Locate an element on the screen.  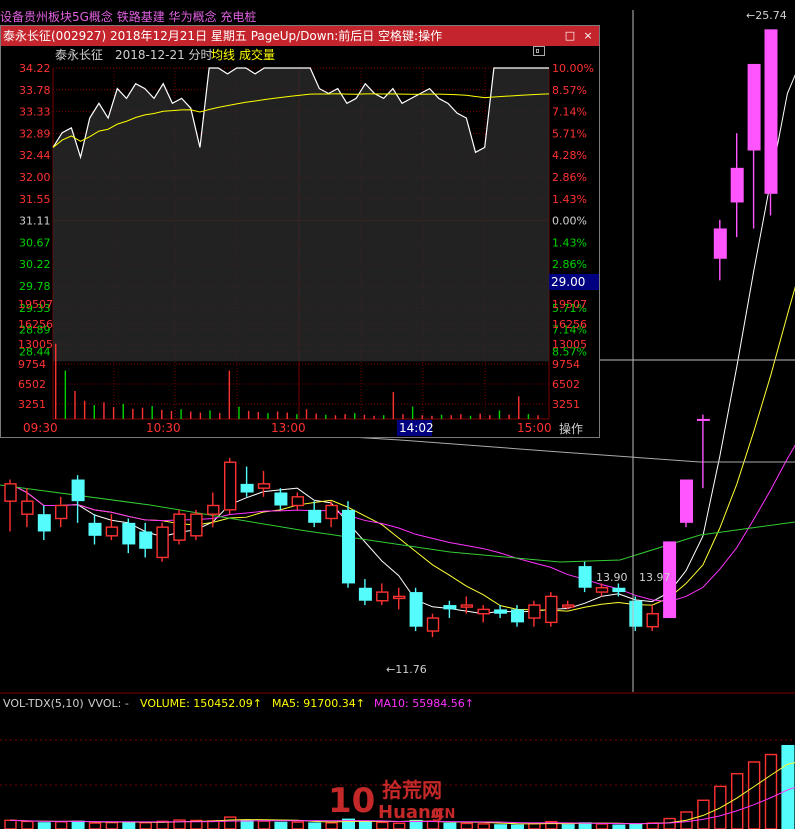
watermark-suffix: .CN is located at coordinates (442, 814).